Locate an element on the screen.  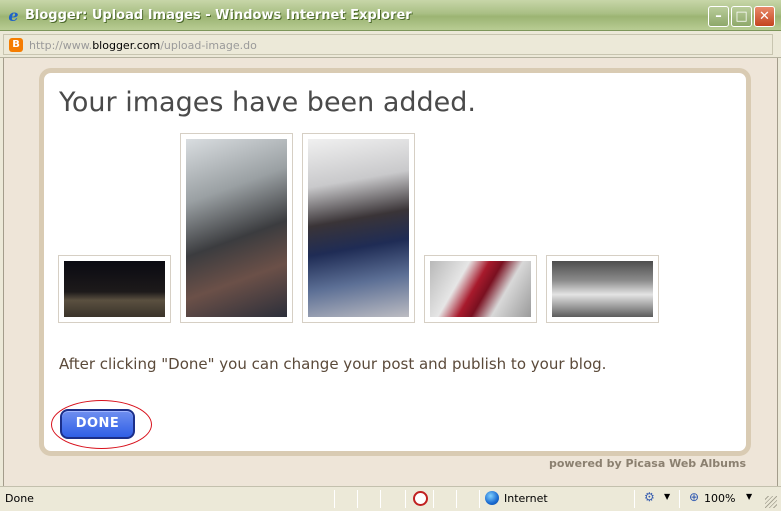
address-bar: B http://www.blogger.com/upload-image.do is located at coordinates (390, 44).